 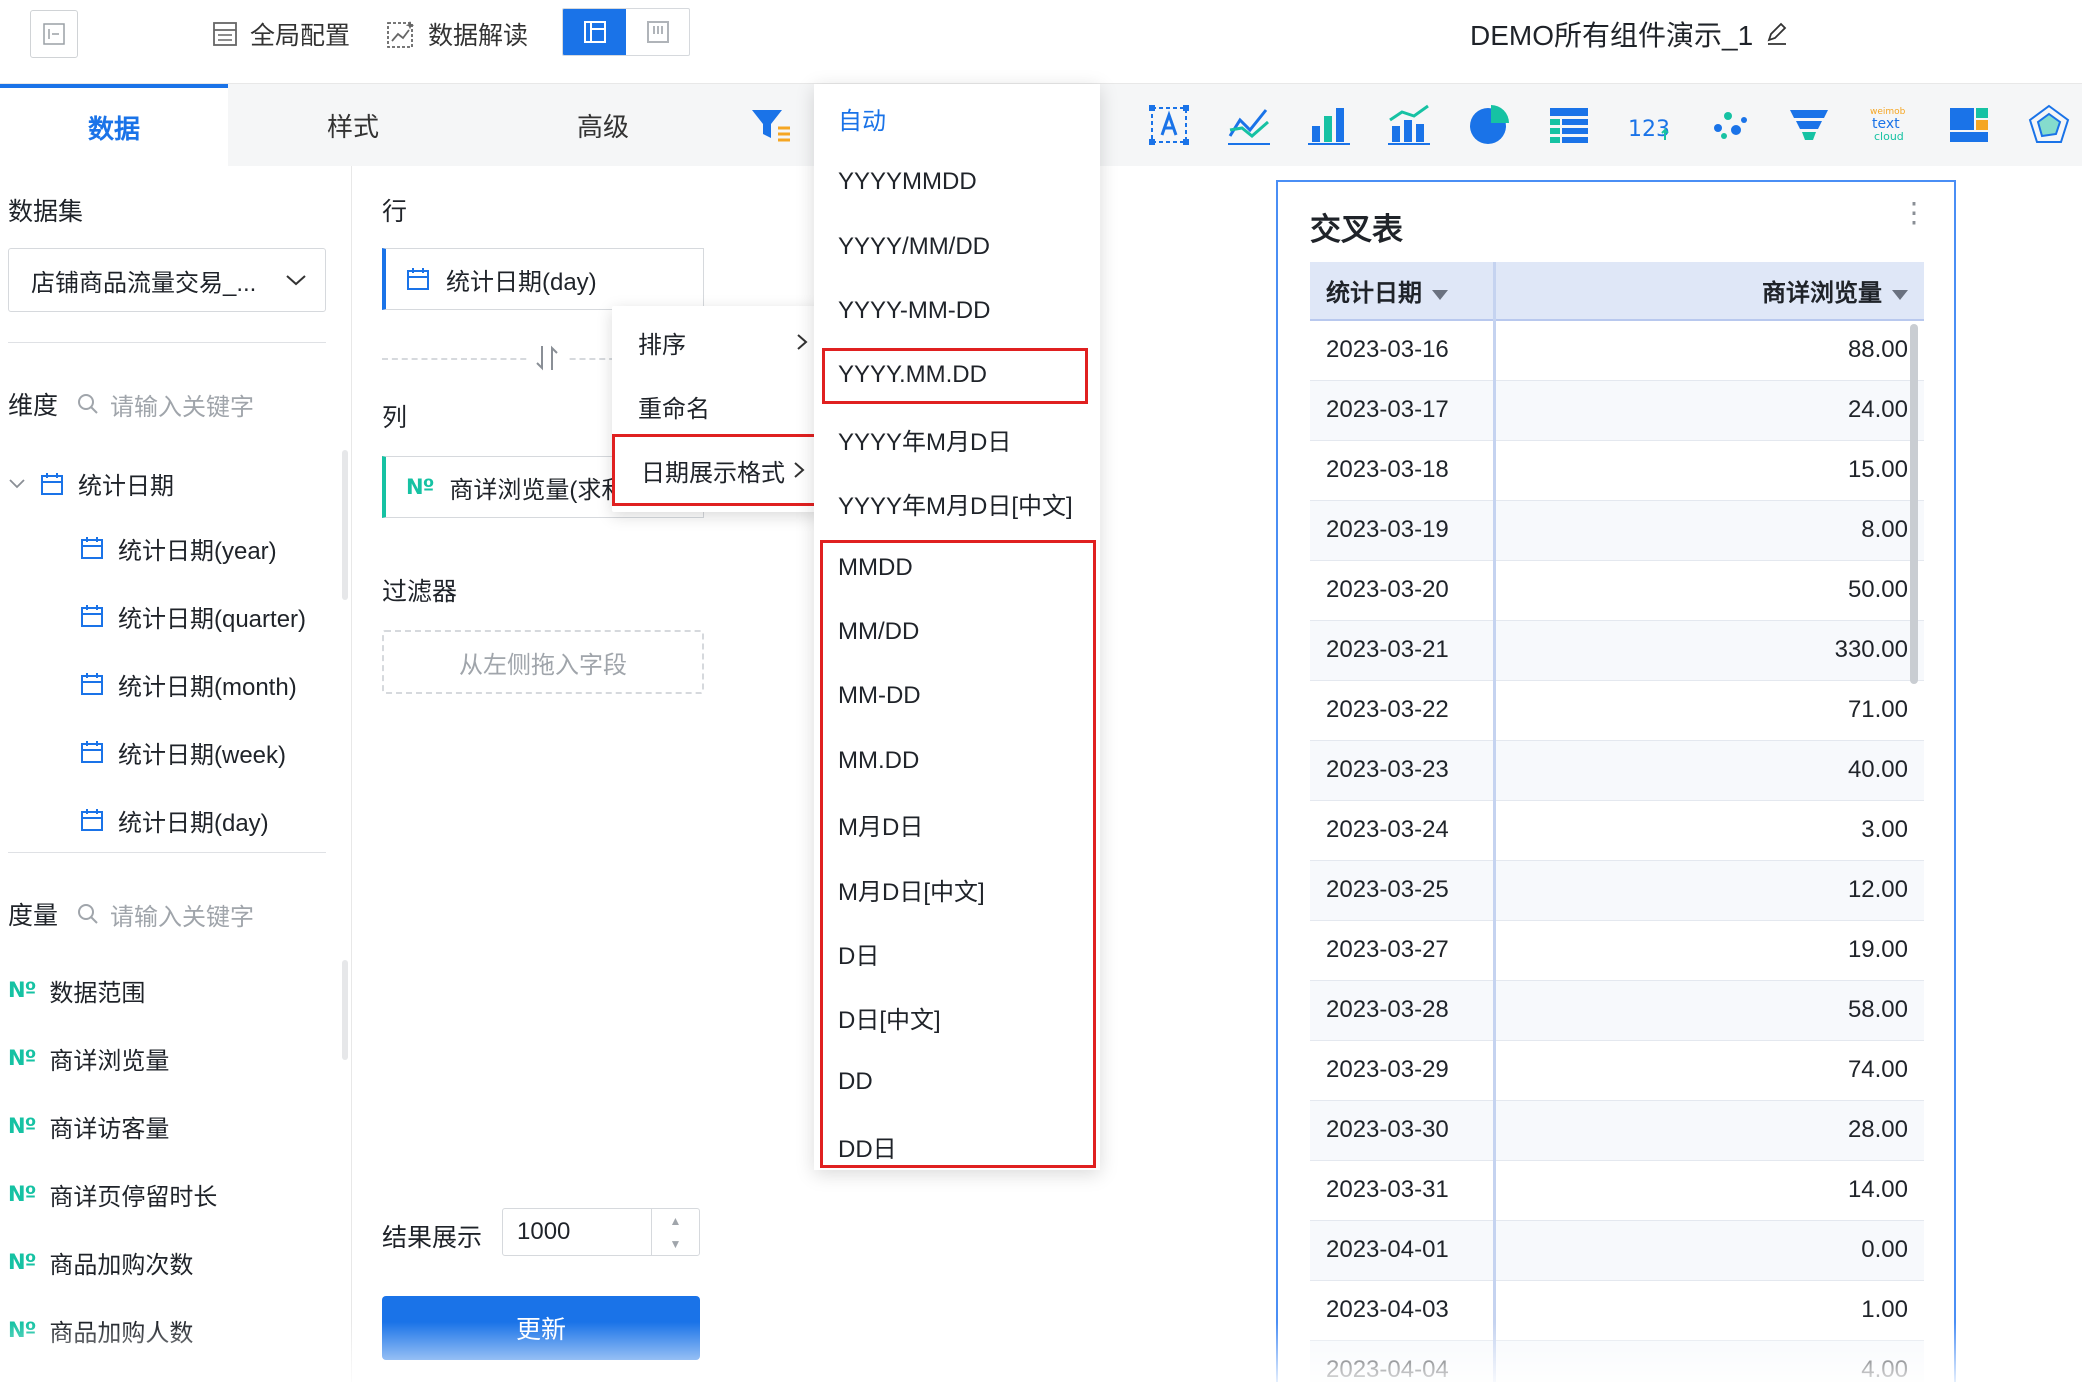 I want to click on dimension-item: 统计日期(week), so click(x=193, y=752).